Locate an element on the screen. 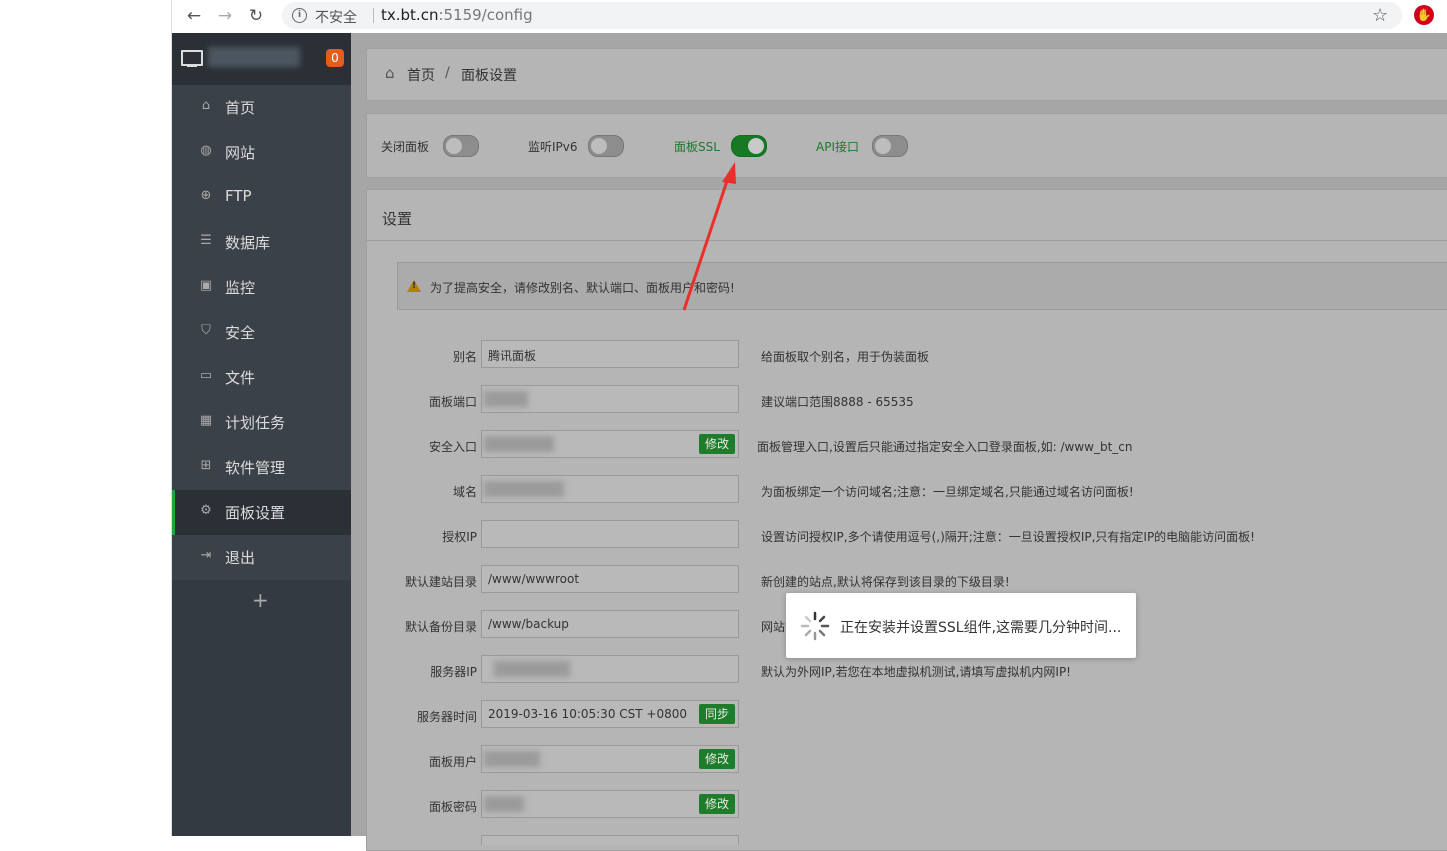 The image size is (1447, 851). sync-time-button: 同步 is located at coordinates (716, 714).